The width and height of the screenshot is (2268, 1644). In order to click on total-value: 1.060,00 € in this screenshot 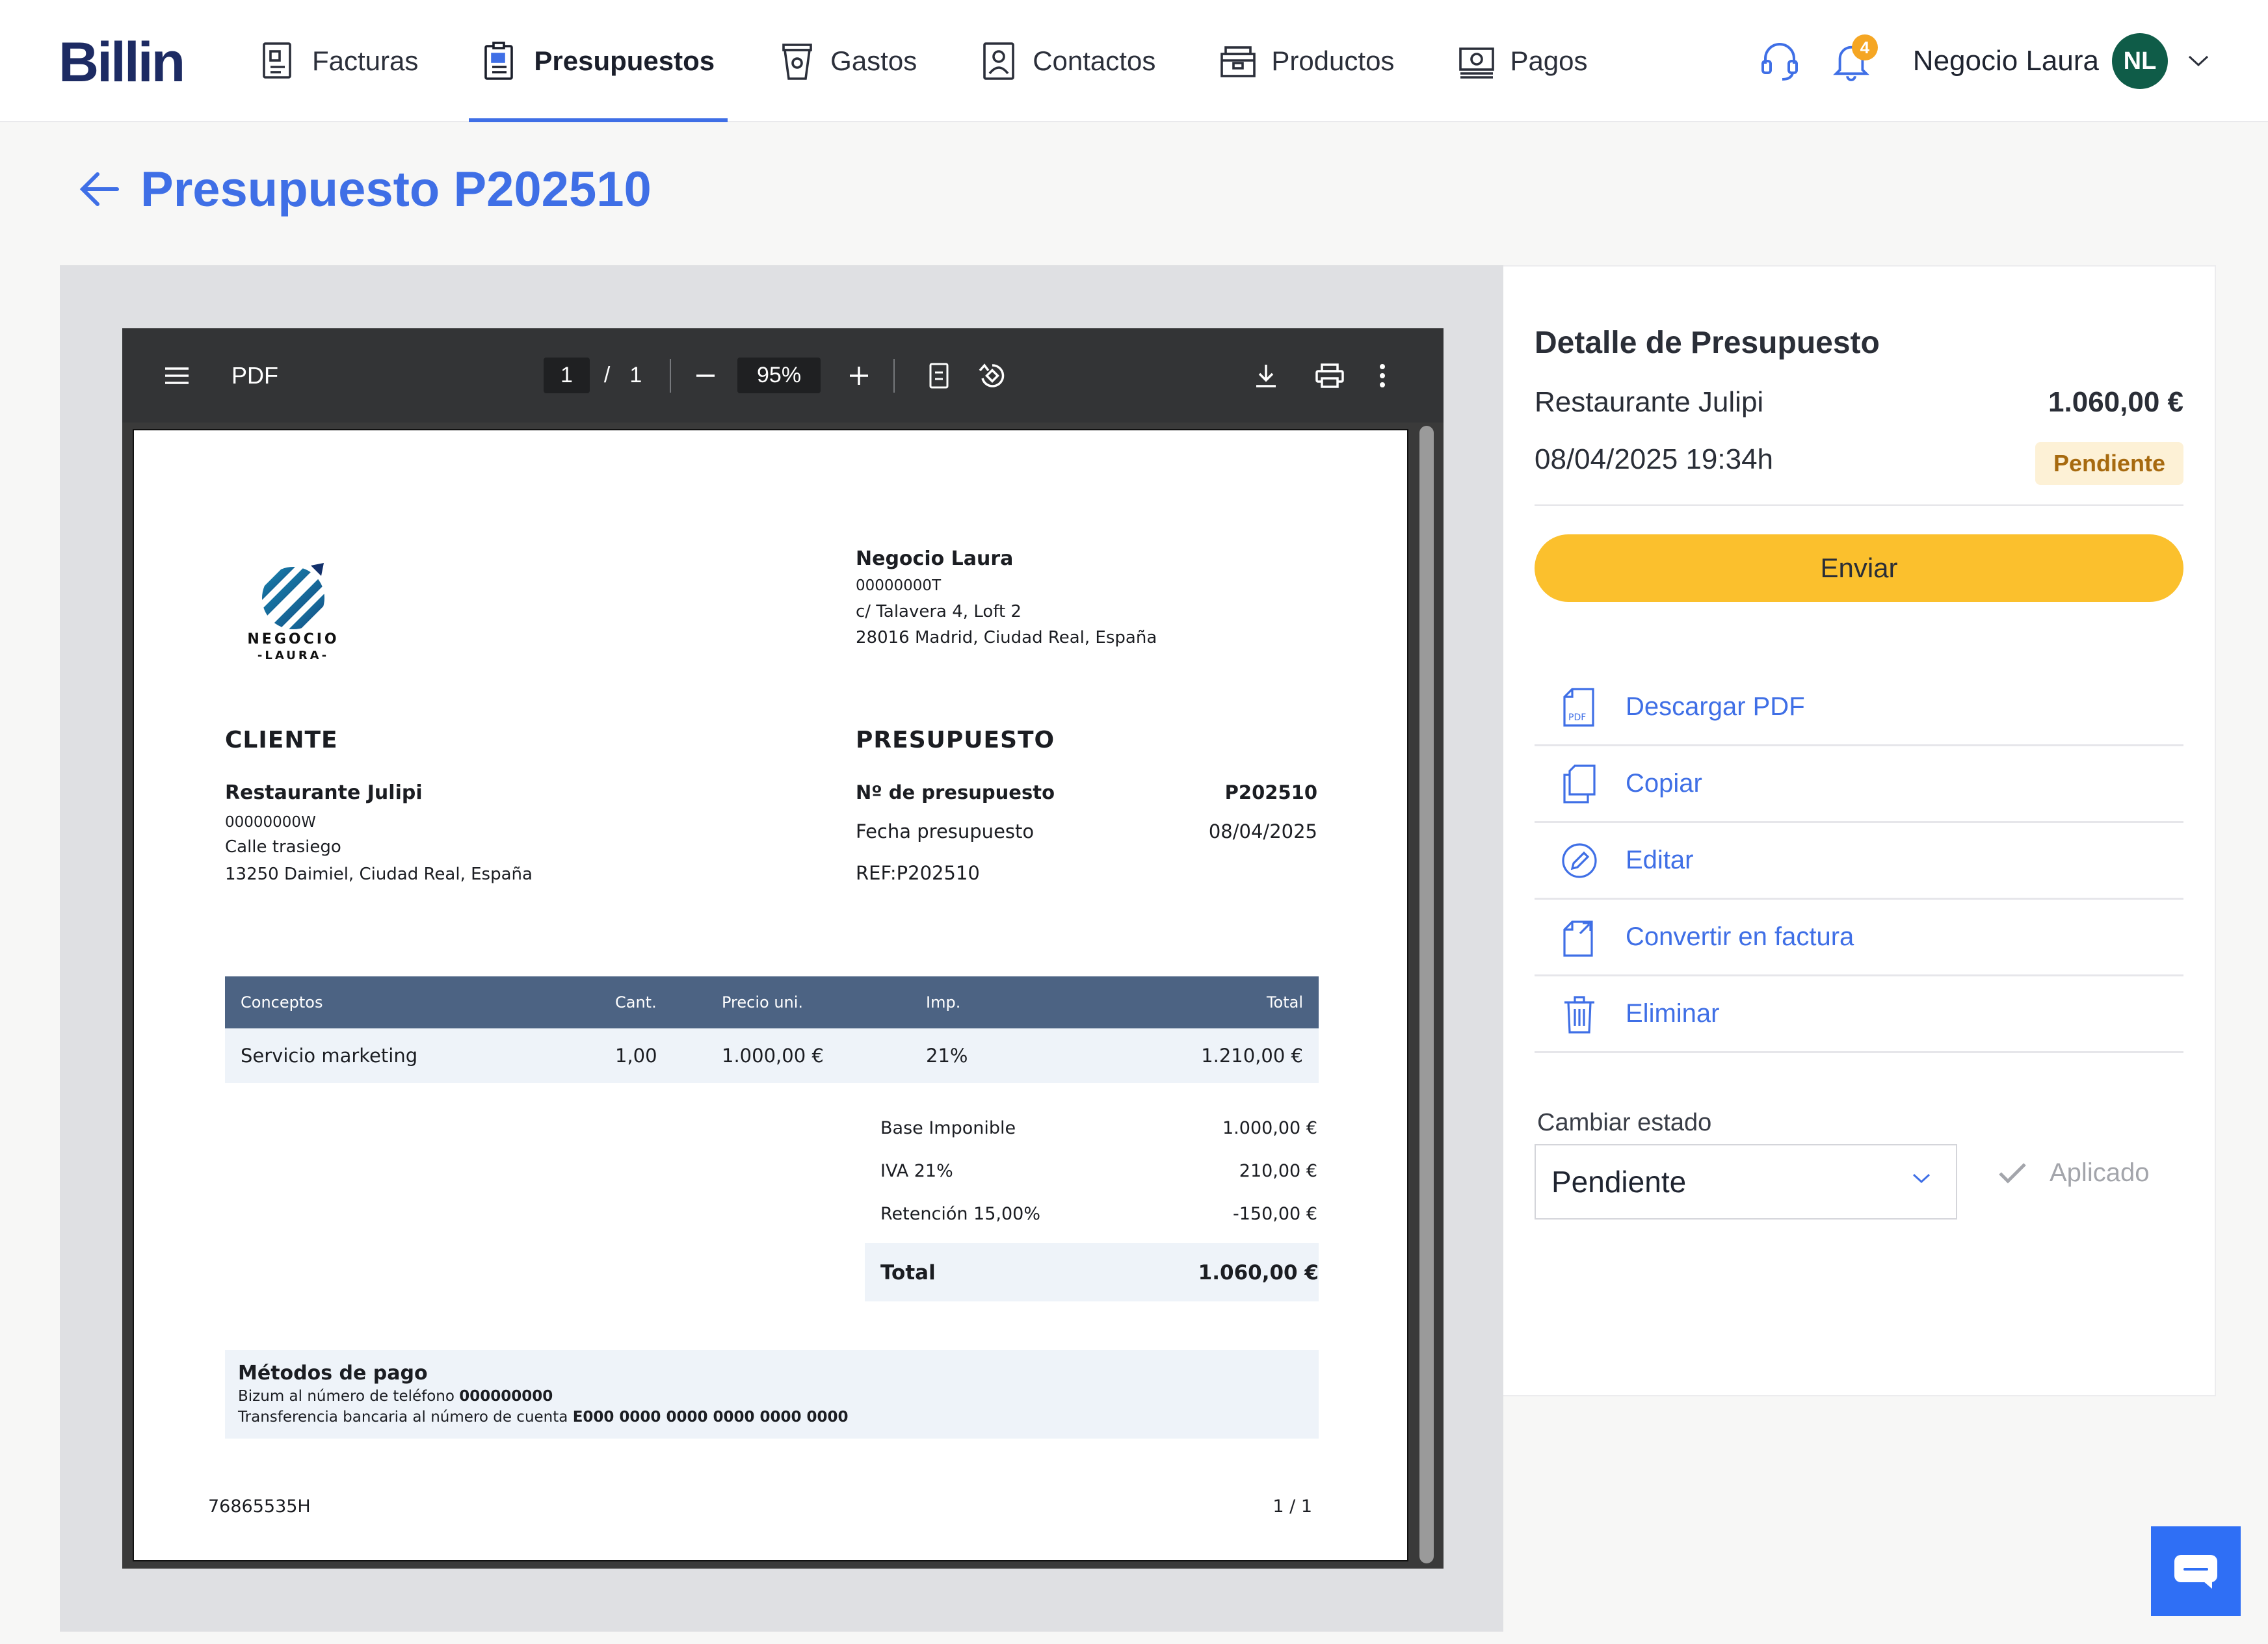, I will do `click(1258, 1273)`.